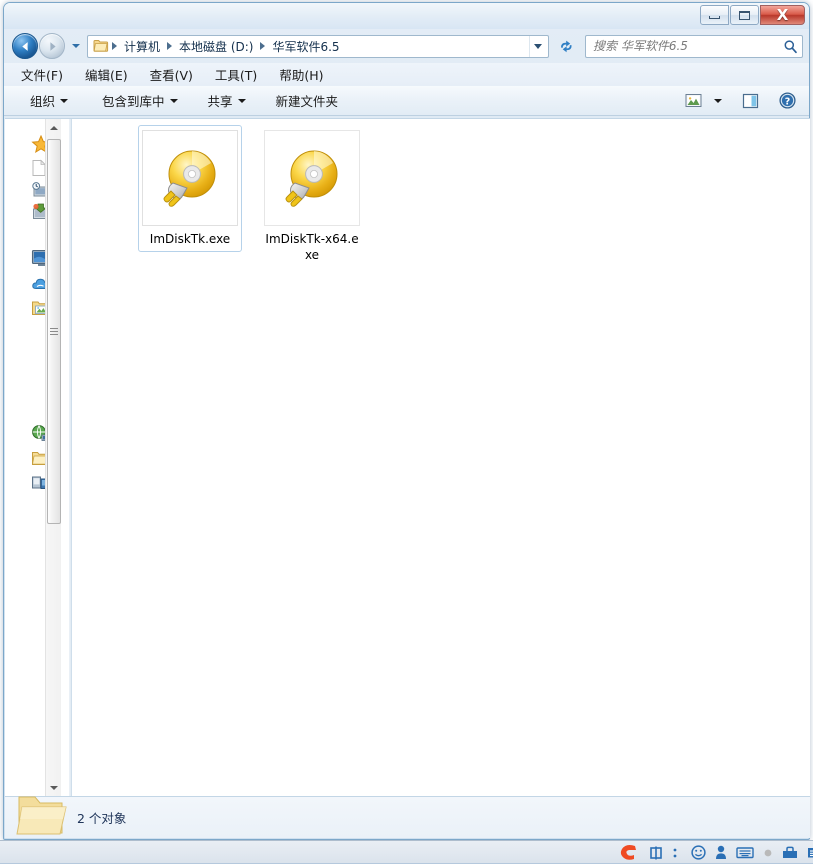 The width and height of the screenshot is (813, 864). What do you see at coordinates (216, 46) in the screenshot?
I see `breadcrumb-item-local-disk: 本地磁盘 (D:)` at bounding box center [216, 46].